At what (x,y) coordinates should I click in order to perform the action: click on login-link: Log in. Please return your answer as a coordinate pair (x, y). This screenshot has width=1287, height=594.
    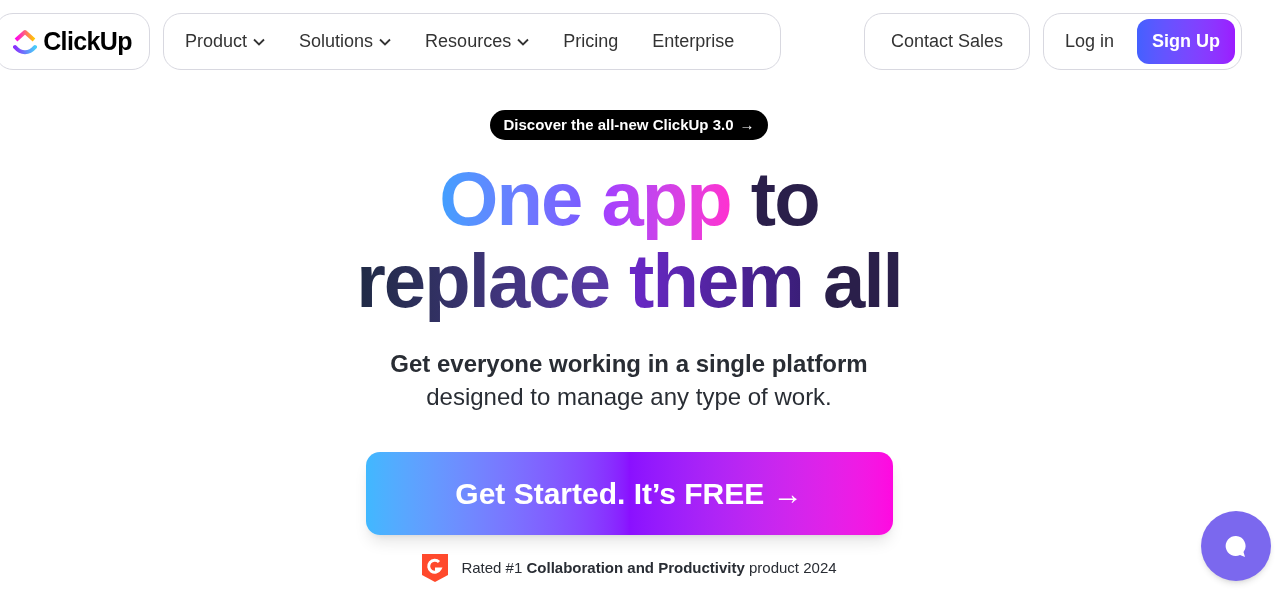
    Looking at the image, I should click on (1090, 41).